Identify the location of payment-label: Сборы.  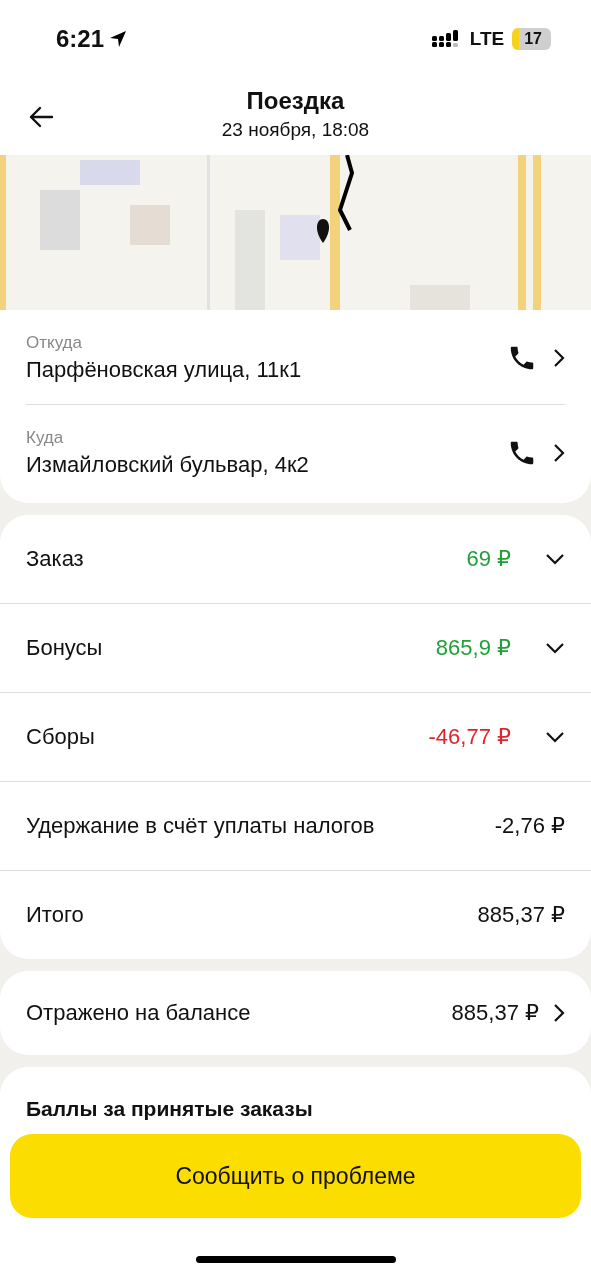
(61, 737).